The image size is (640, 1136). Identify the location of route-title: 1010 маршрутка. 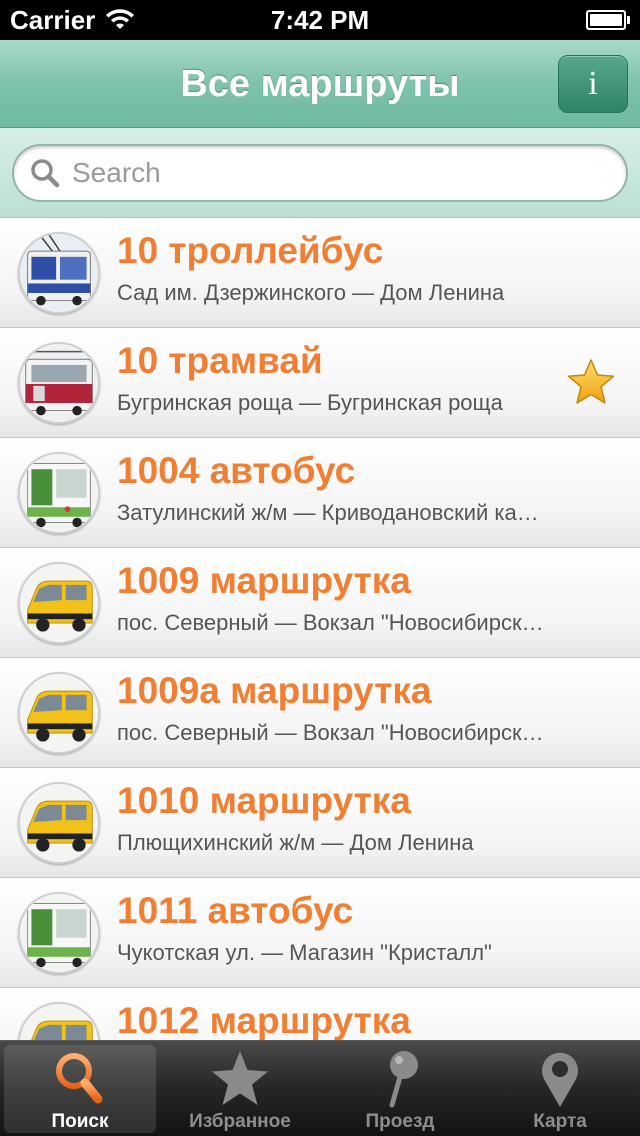
(264, 800).